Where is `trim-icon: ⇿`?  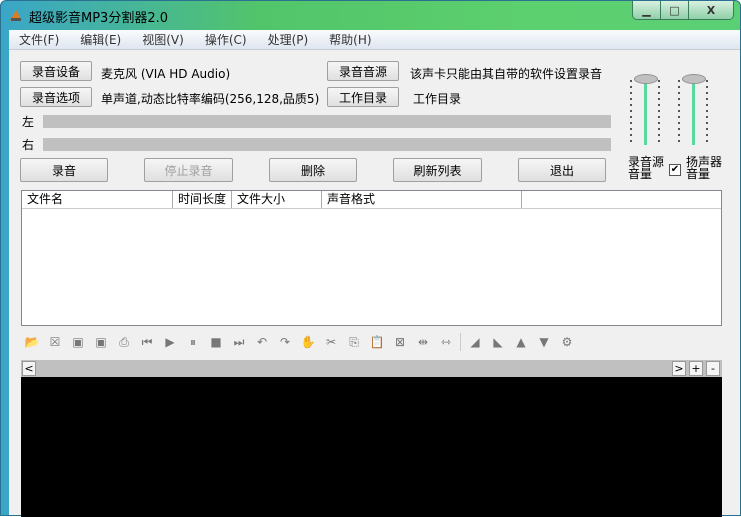 trim-icon: ⇿ is located at coordinates (446, 342).